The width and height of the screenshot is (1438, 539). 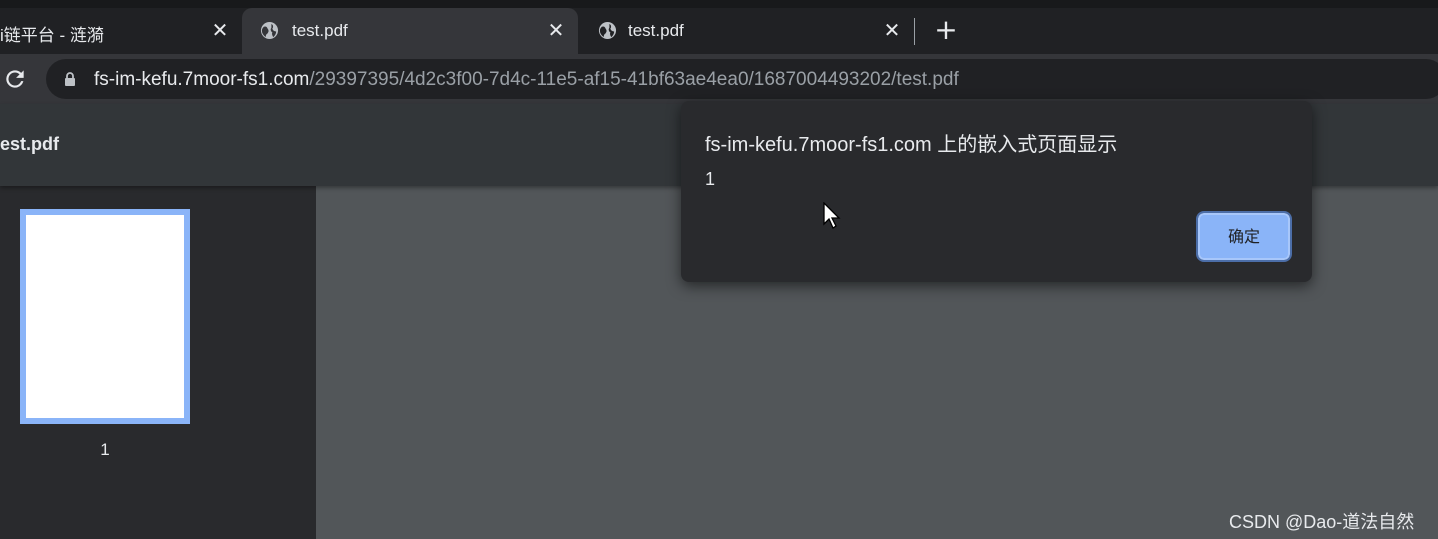 I want to click on page-thumbnail, so click(x=105, y=316).